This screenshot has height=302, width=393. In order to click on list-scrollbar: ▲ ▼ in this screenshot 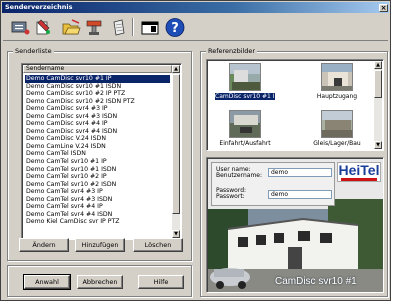, I will do `click(176, 151)`.